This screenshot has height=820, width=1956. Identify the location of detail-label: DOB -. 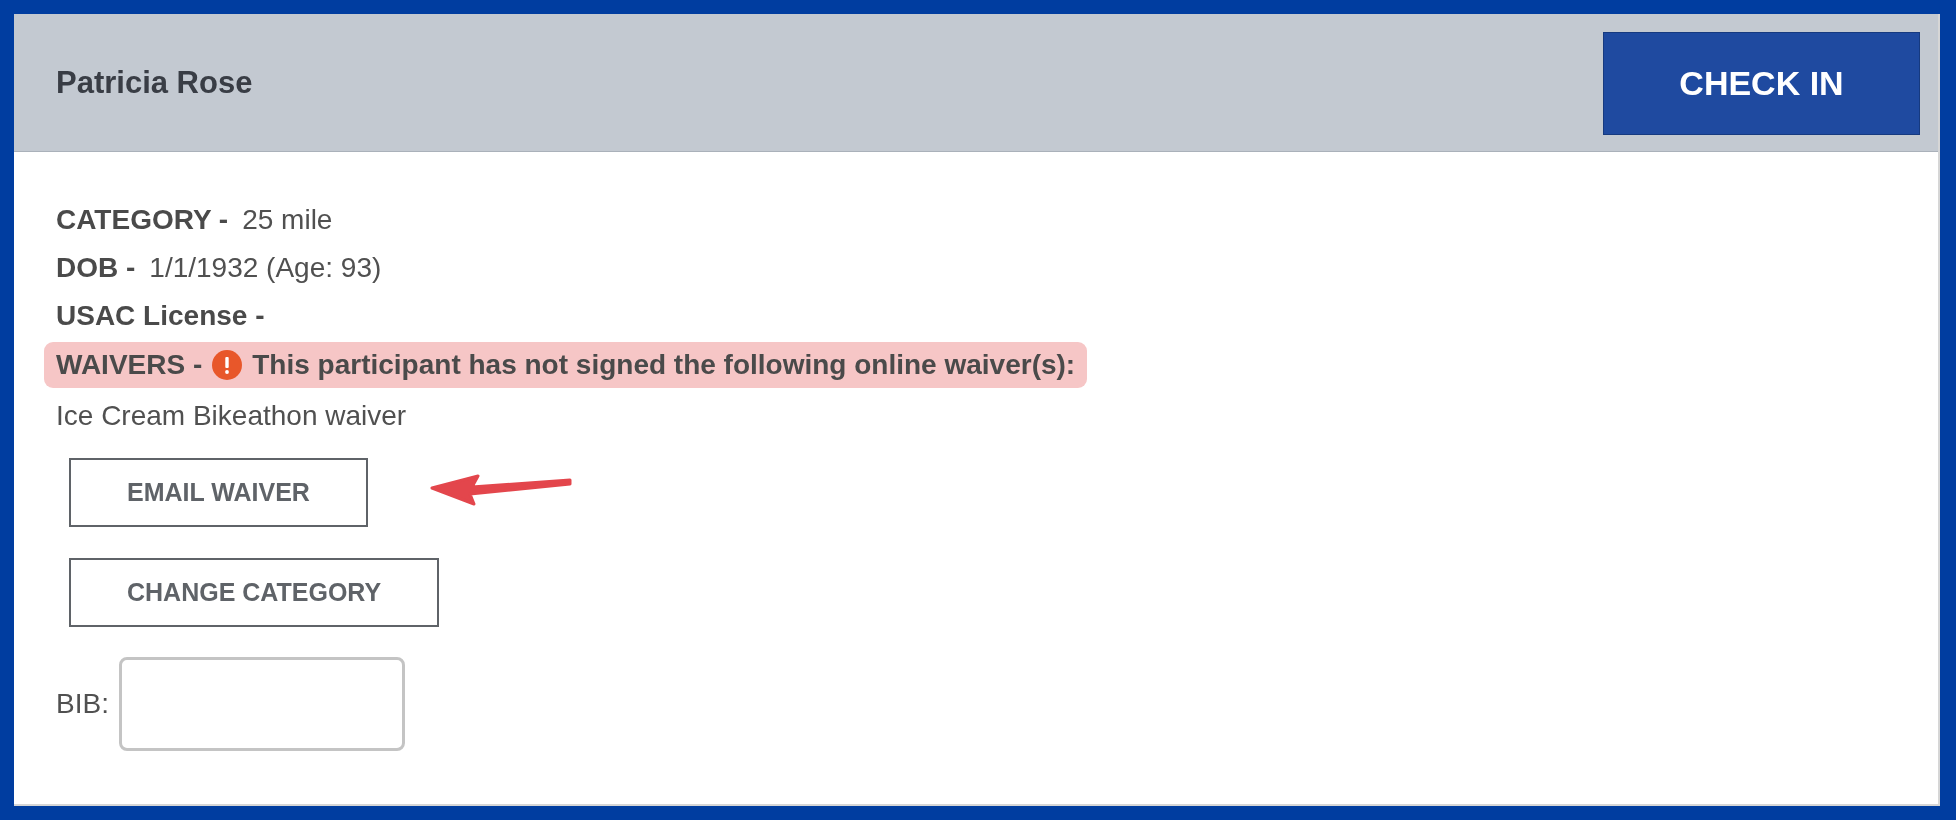
(96, 268).